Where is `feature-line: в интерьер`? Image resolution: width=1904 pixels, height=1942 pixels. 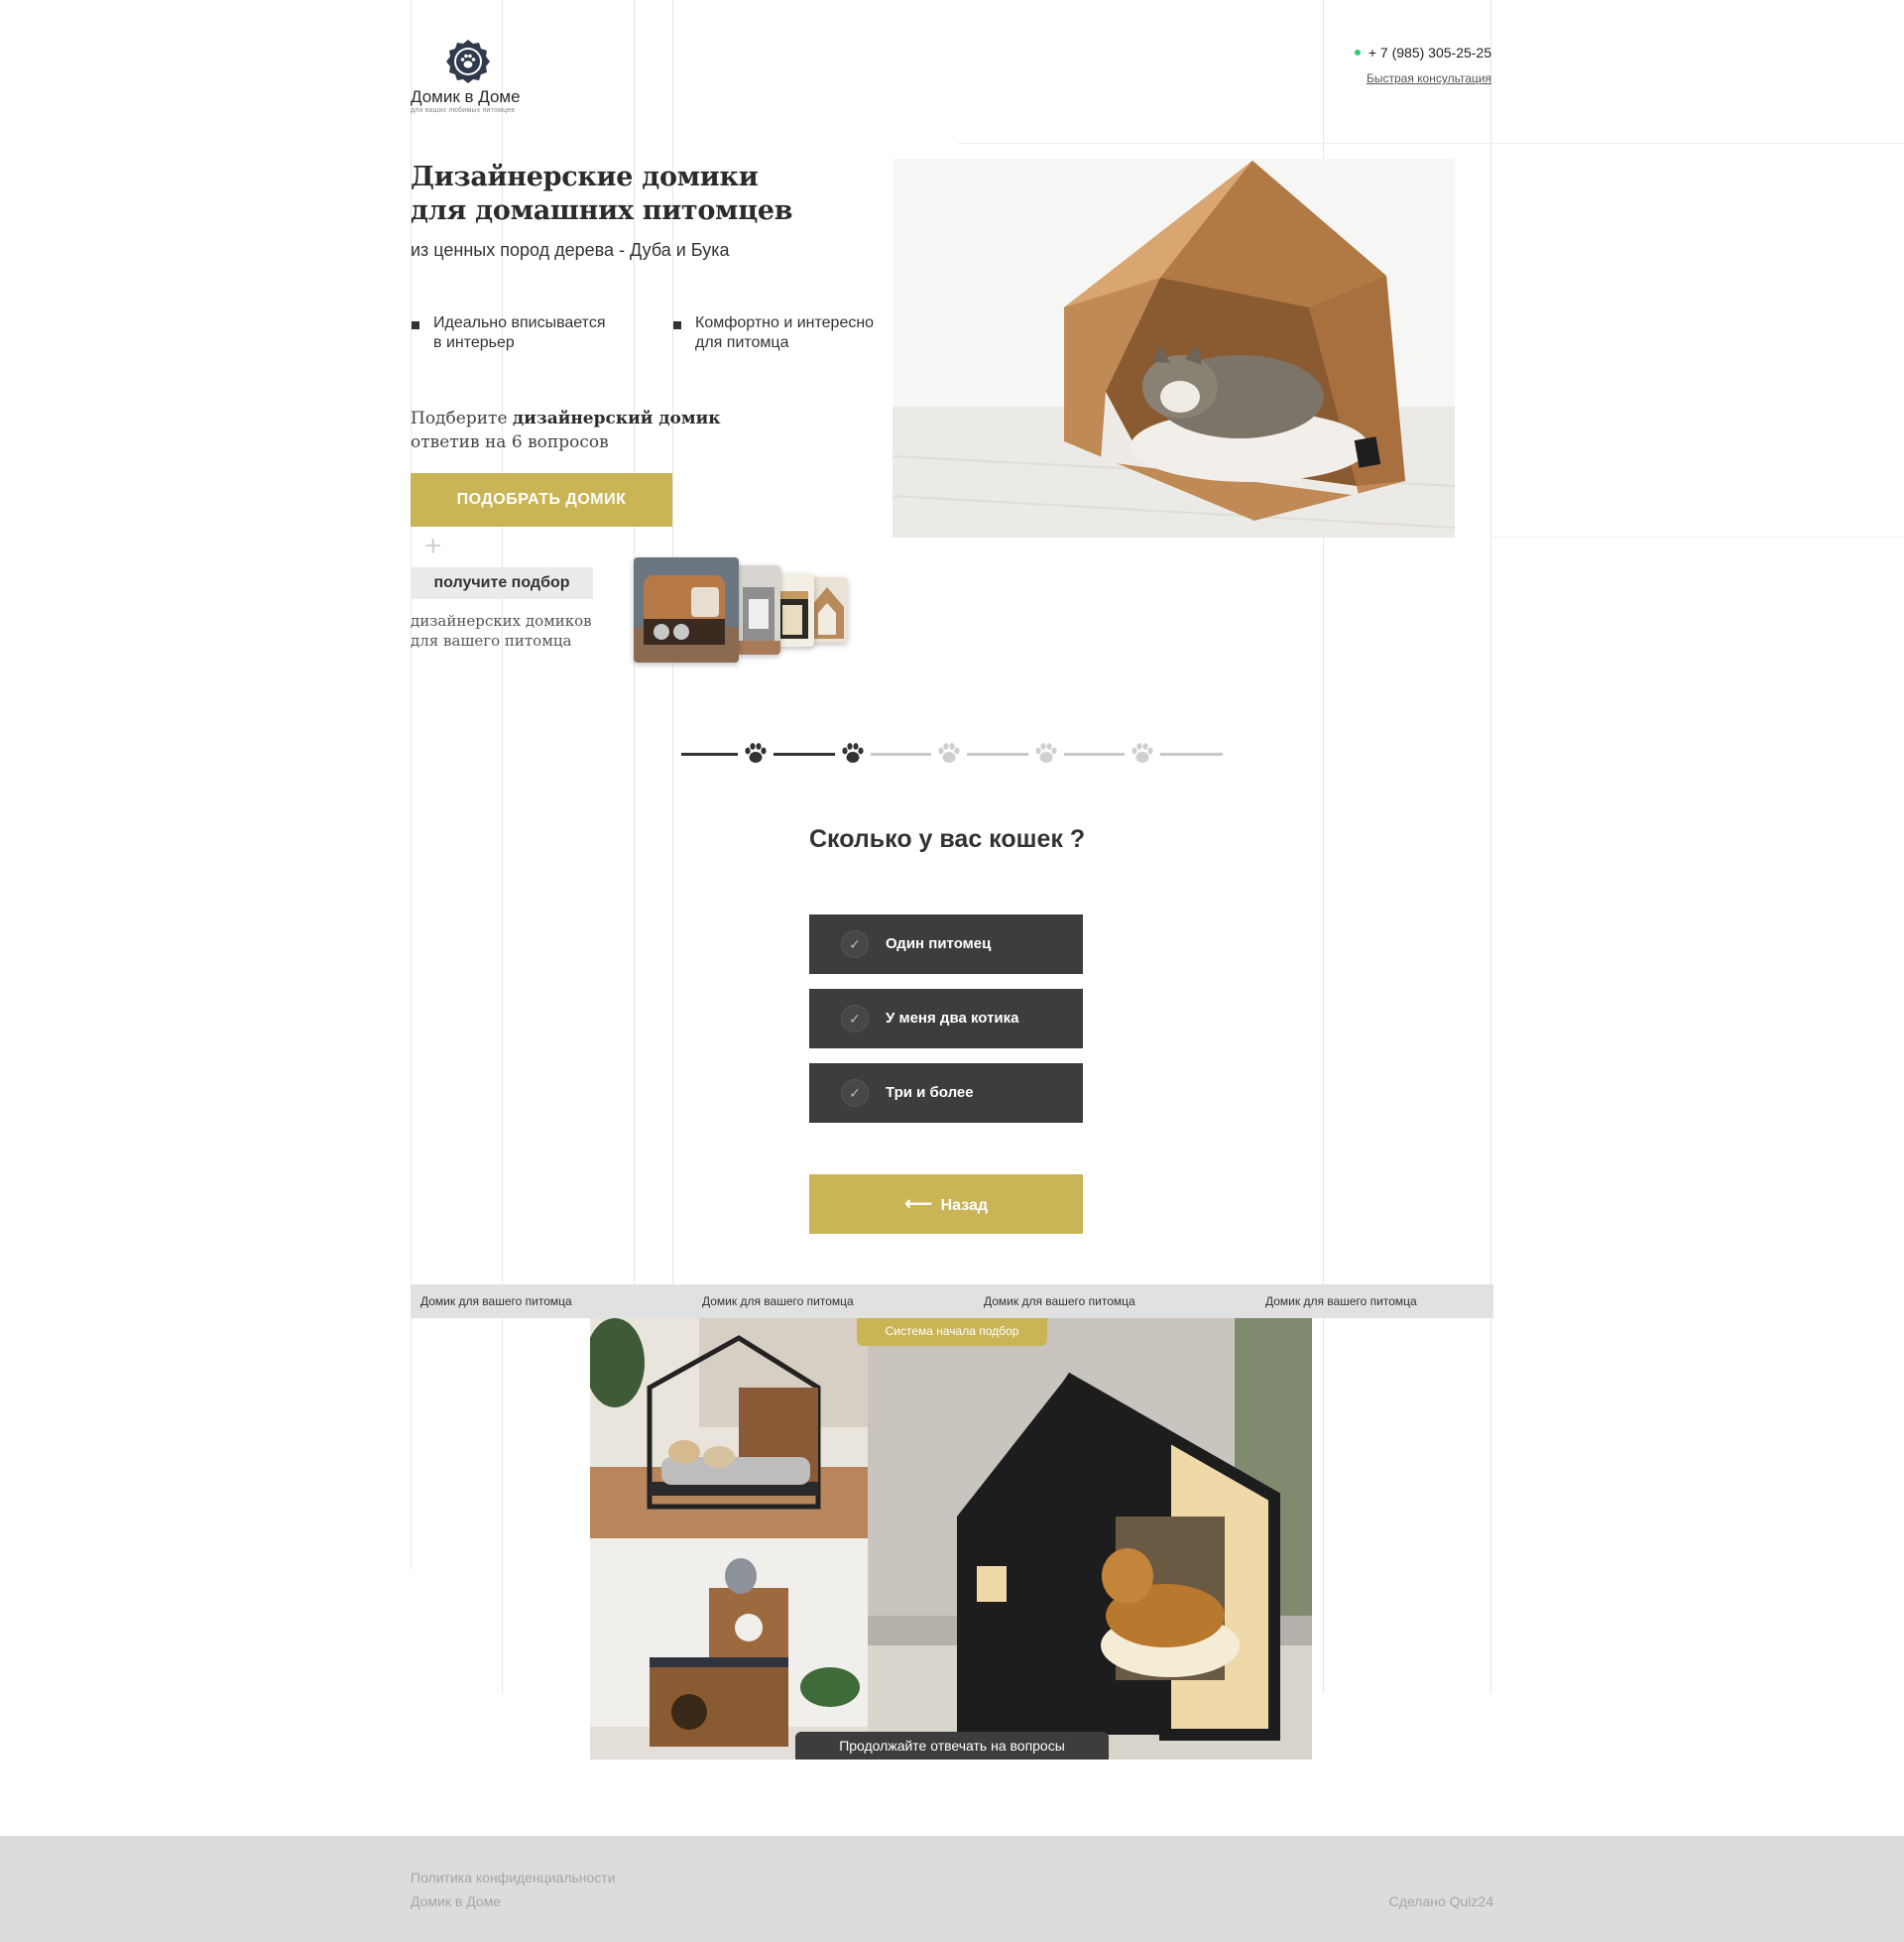 feature-line: в интерьер is located at coordinates (474, 342).